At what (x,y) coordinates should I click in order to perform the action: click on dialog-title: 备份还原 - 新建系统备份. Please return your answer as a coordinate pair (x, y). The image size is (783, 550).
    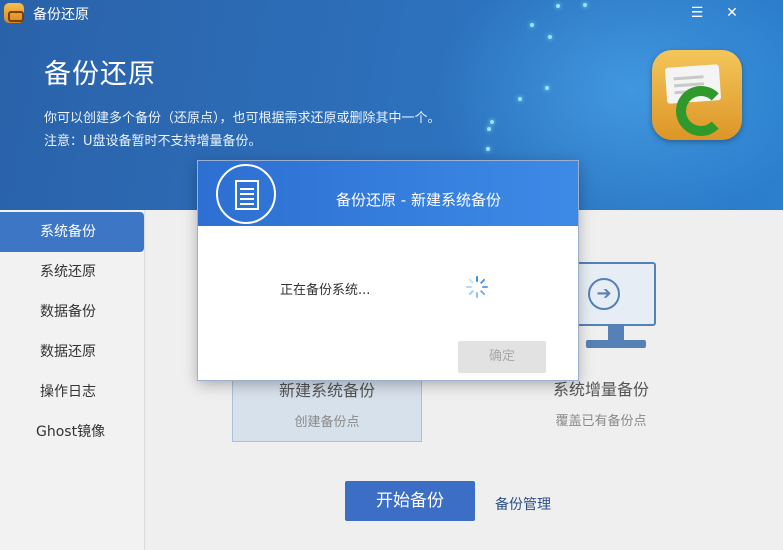
    Looking at the image, I should click on (418, 200).